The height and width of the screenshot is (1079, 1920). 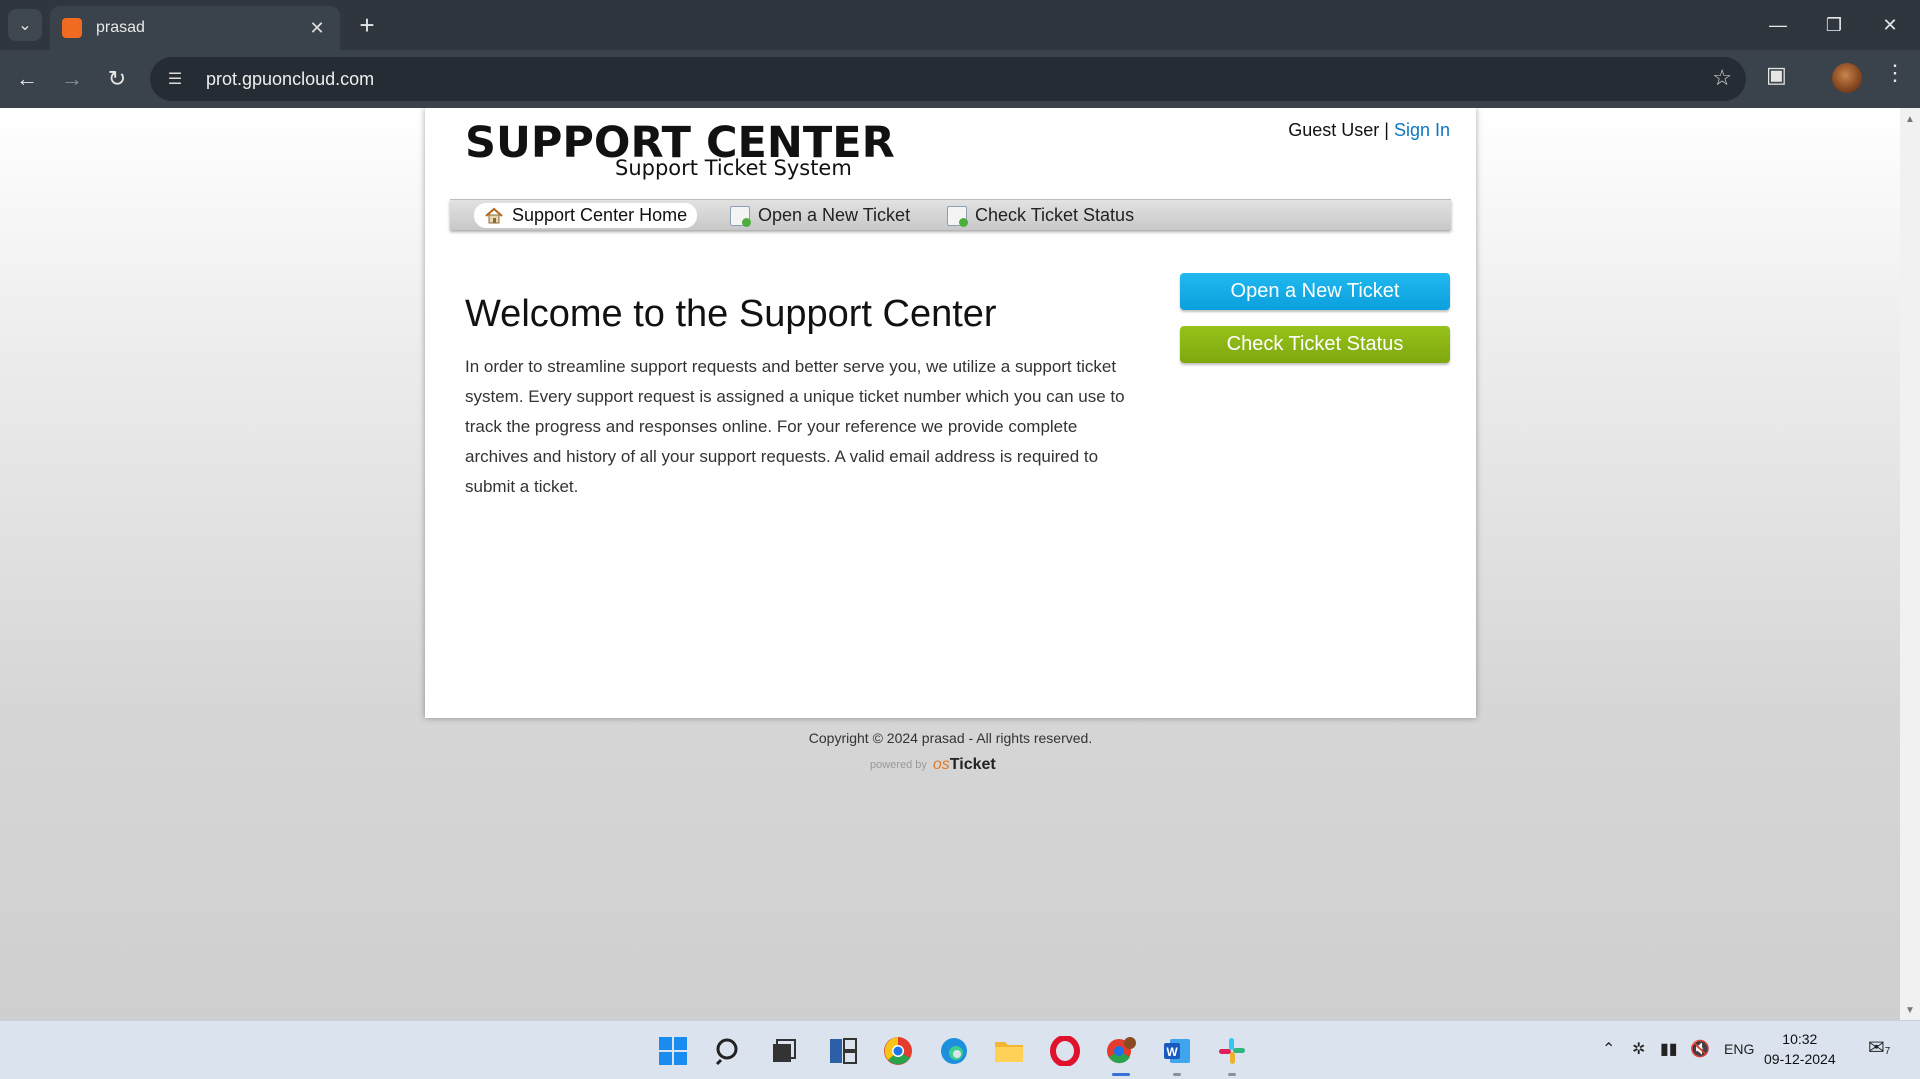 What do you see at coordinates (954, 1051) in the screenshot?
I see `edge-icon` at bounding box center [954, 1051].